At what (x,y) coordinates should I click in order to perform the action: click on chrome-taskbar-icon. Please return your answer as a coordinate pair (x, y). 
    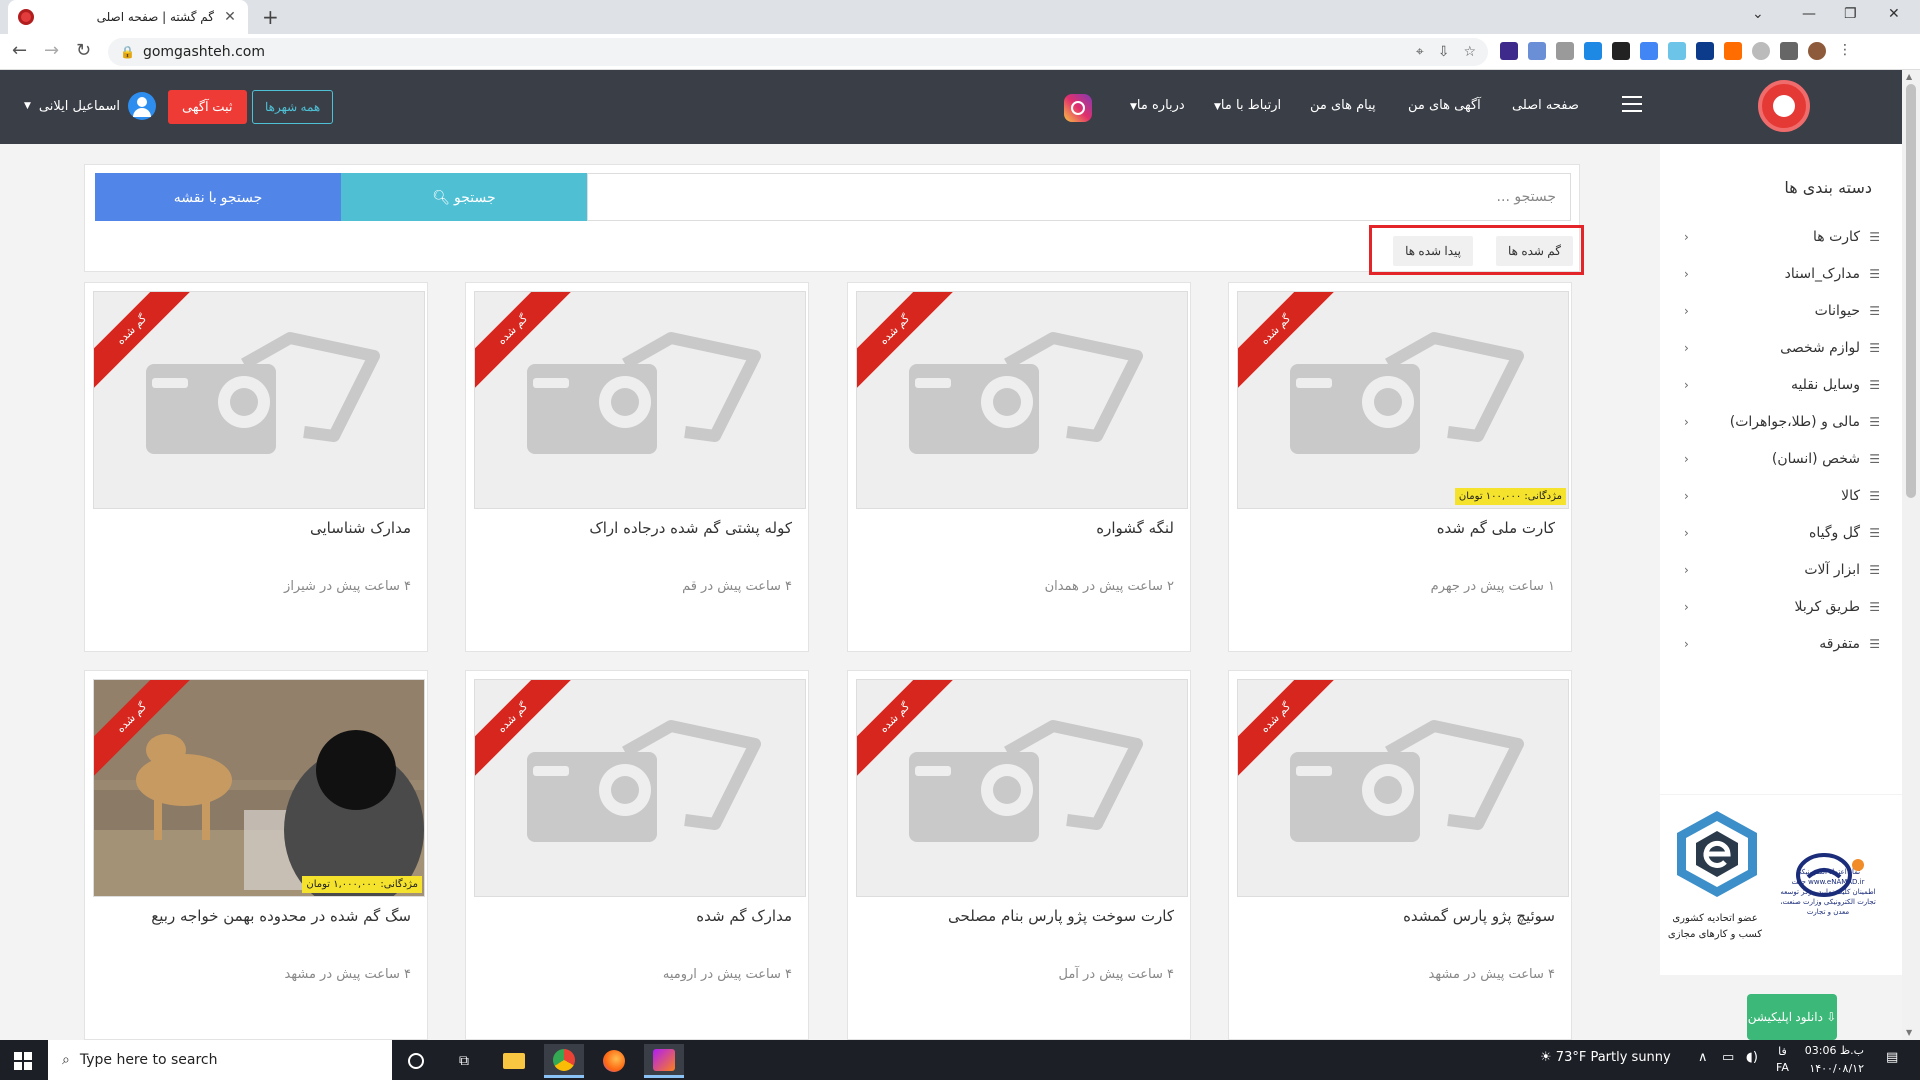
    Looking at the image, I should click on (564, 1061).